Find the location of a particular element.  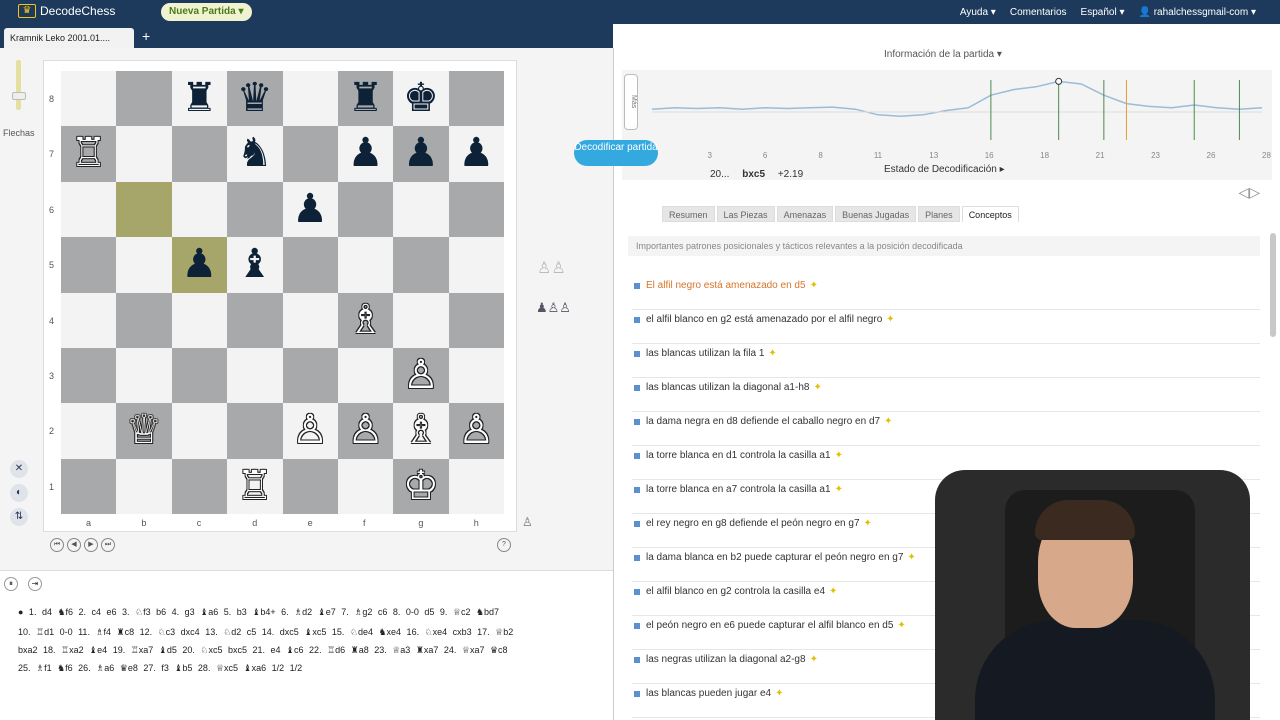

current-eval-point is located at coordinates (1059, 81).